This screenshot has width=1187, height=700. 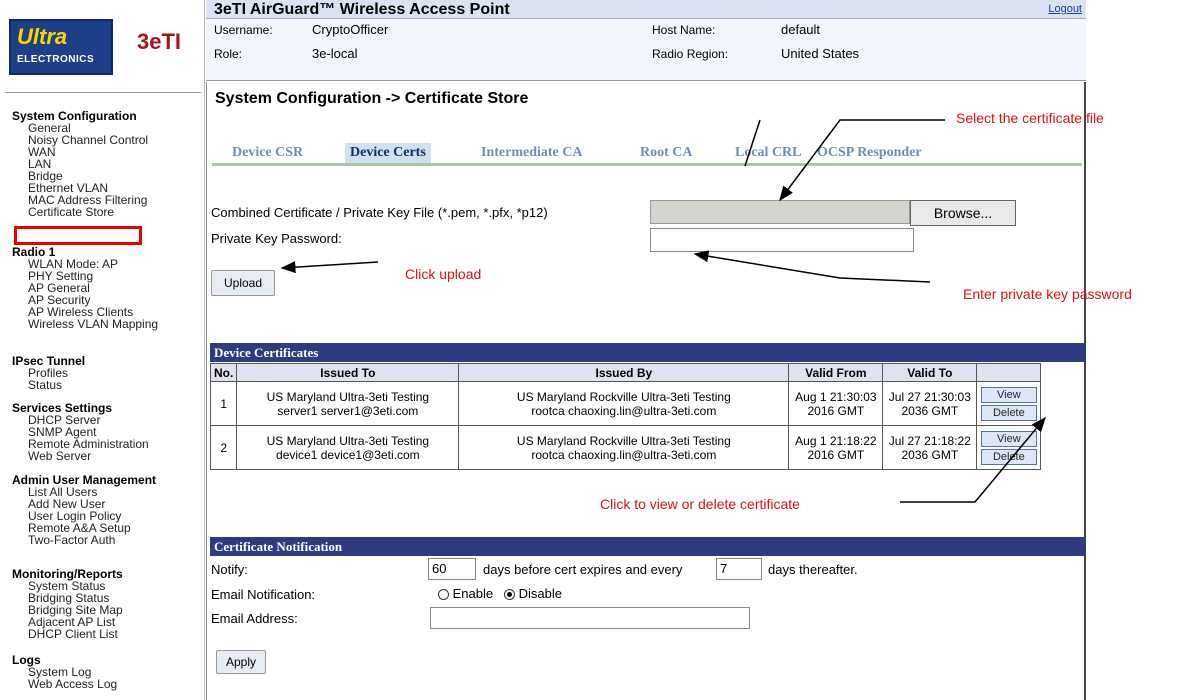 I want to click on private-key-password-label: Private Key Password:, so click(x=276, y=238).